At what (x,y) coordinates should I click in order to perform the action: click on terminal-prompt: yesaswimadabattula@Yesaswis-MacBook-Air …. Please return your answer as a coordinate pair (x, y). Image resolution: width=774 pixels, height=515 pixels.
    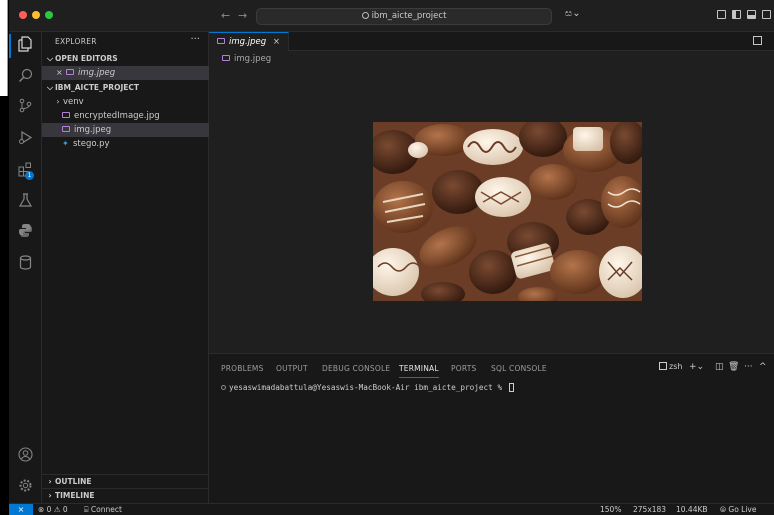
    Looking at the image, I should click on (368, 387).